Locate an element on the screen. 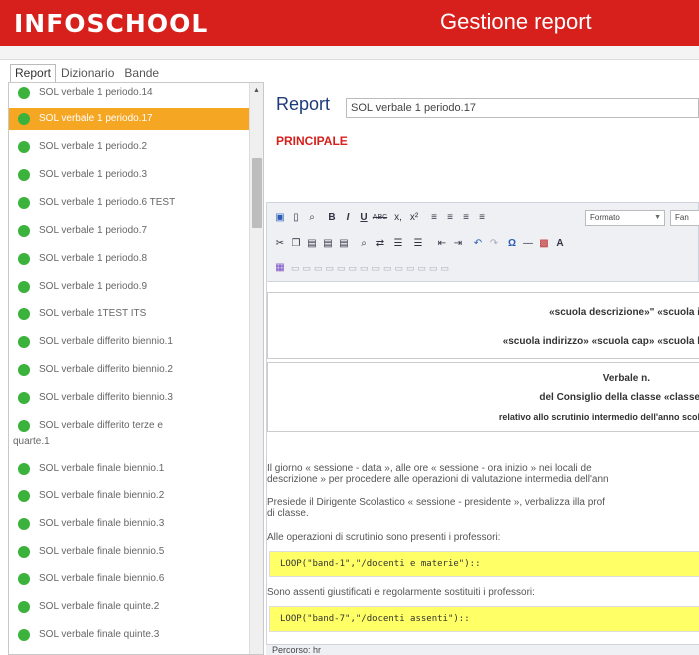 The image size is (699, 655). align-left-icon: ≡ is located at coordinates (434, 218).